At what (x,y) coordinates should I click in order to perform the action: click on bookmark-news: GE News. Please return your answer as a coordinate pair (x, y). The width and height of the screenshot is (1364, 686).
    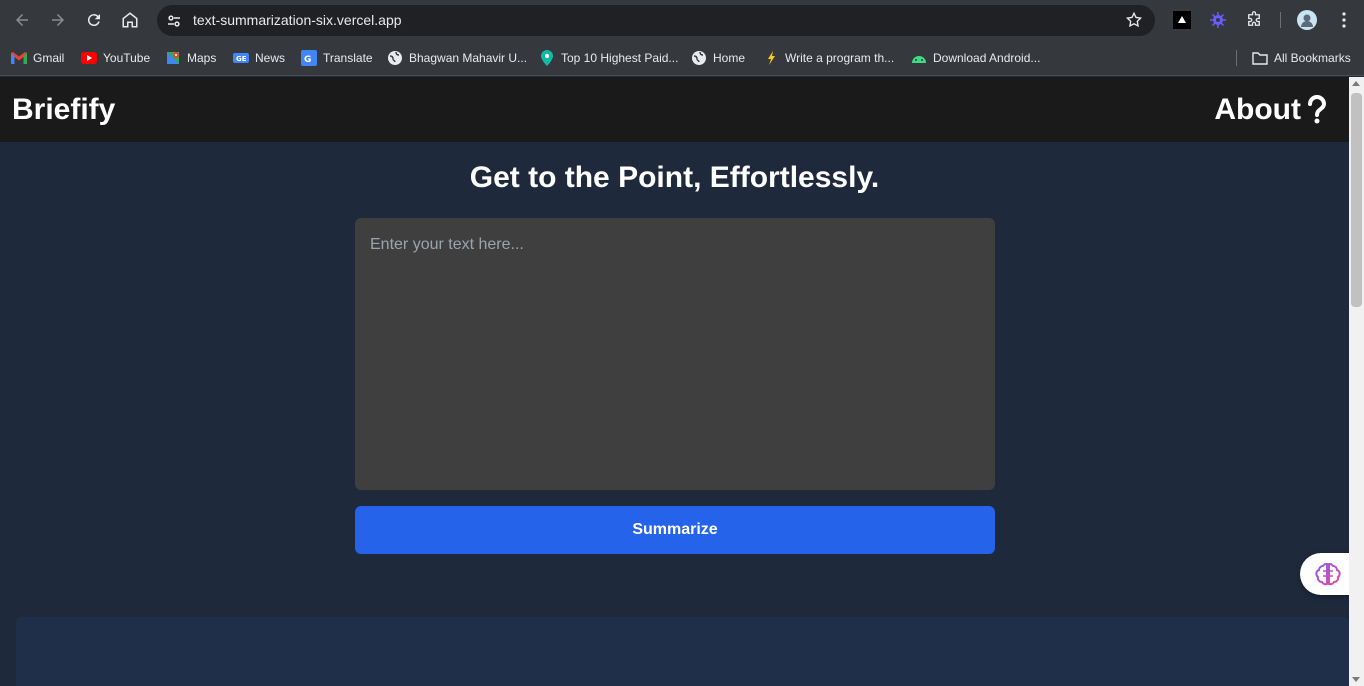
    Looking at the image, I should click on (259, 58).